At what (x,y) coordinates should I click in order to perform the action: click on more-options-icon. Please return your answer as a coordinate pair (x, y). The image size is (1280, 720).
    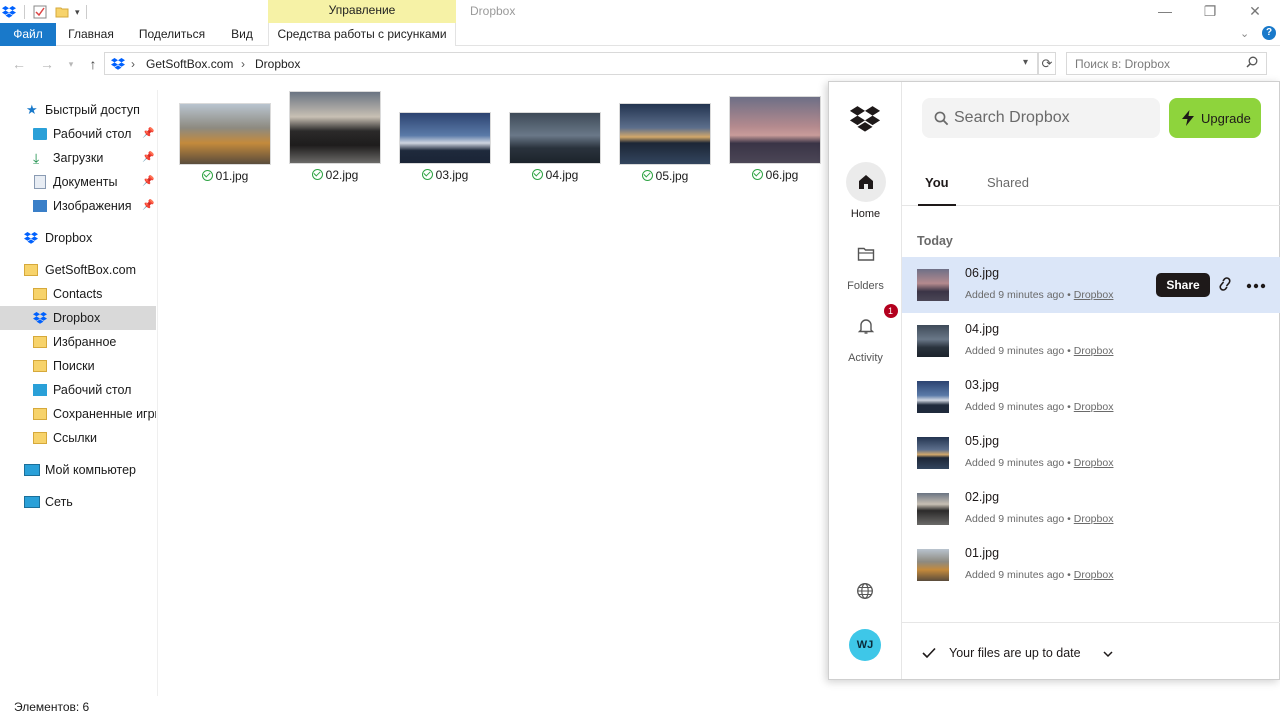
    Looking at the image, I should click on (1256, 286).